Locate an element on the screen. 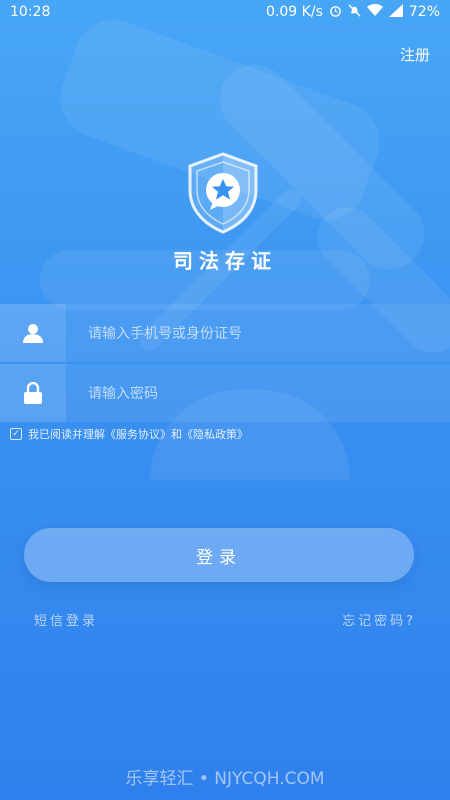 The width and height of the screenshot is (450, 800). agreement-row: ✓ 我已阅读并理解《服务协议》和《隐私政策》 is located at coordinates (129, 434).